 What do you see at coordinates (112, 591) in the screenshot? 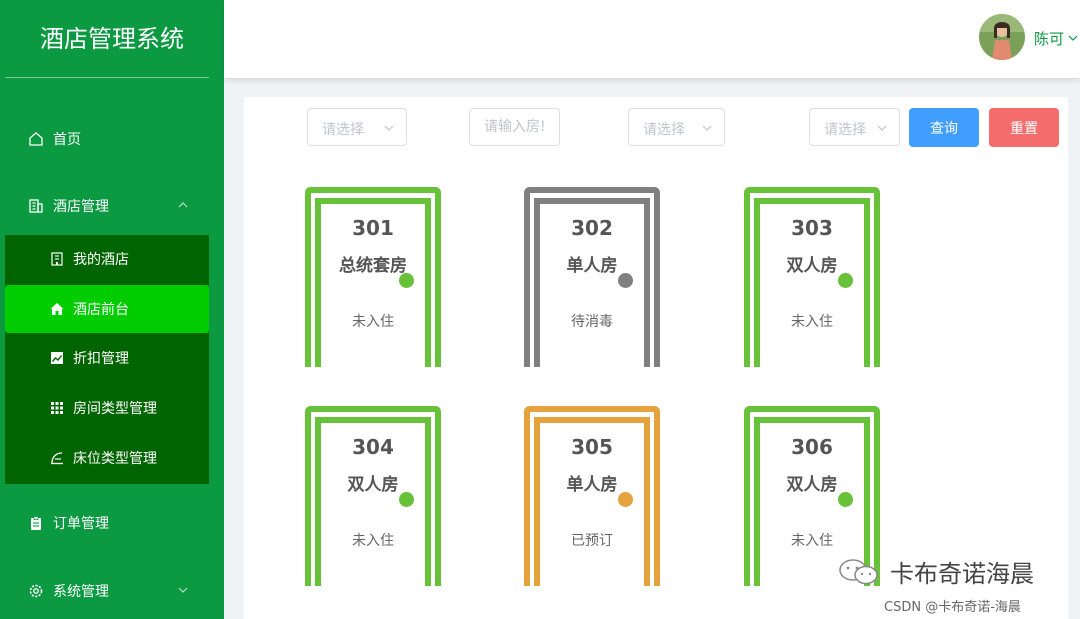
I see `sidebar-item-system: 系统管理` at bounding box center [112, 591].